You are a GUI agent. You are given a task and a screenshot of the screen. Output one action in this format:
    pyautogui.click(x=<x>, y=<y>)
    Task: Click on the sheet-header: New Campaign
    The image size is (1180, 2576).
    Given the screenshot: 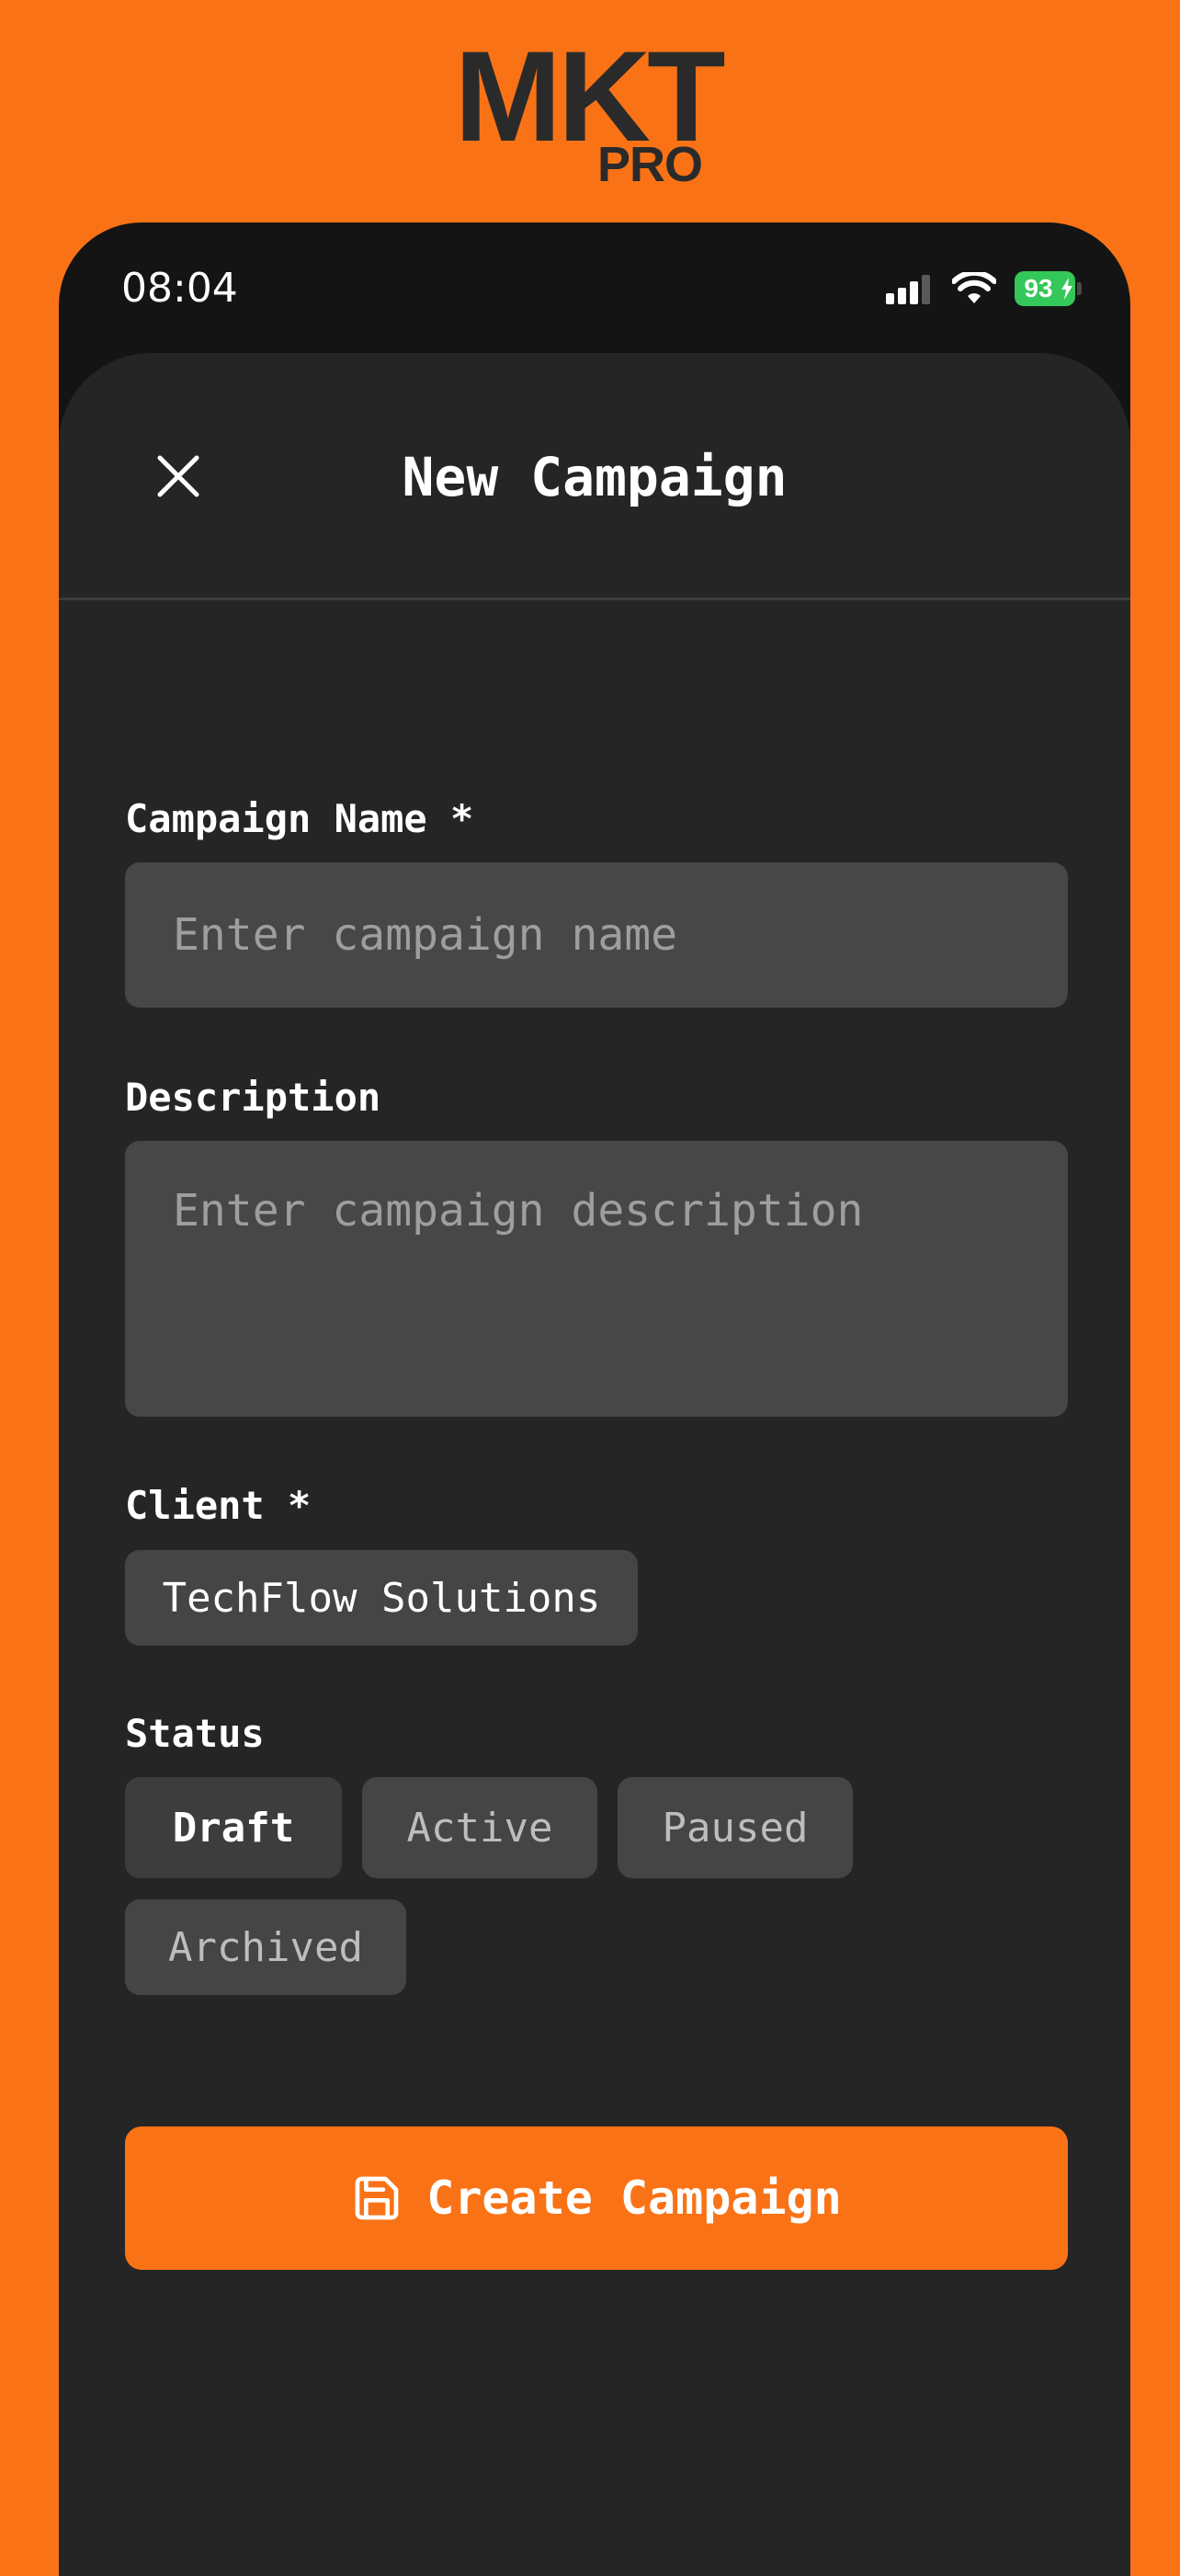 What is the action you would take?
    pyautogui.click(x=594, y=476)
    